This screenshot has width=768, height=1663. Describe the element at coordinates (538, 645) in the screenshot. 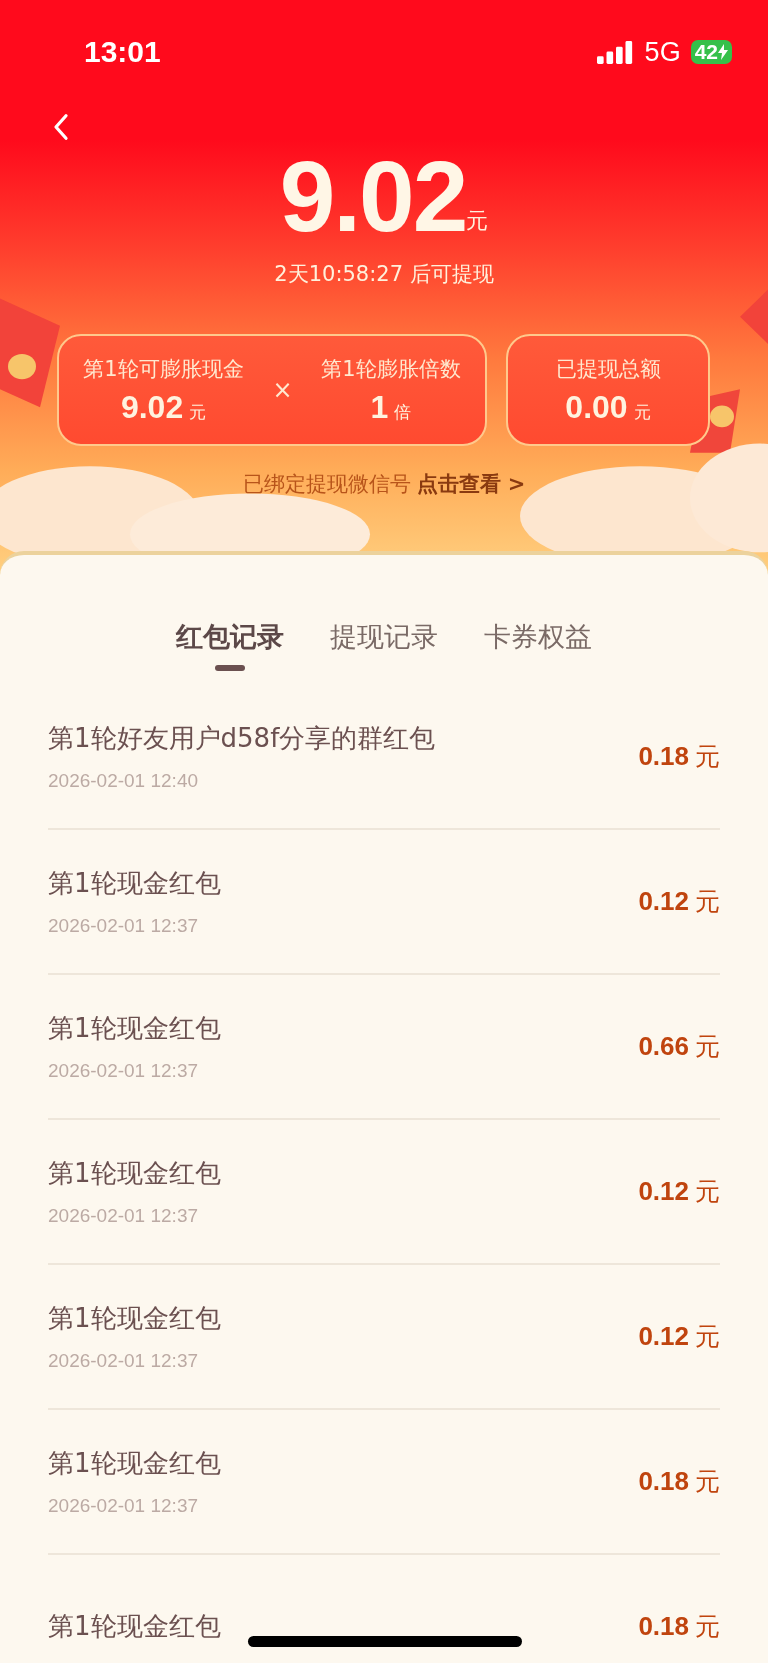

I see `tab: 卡券权益` at that location.